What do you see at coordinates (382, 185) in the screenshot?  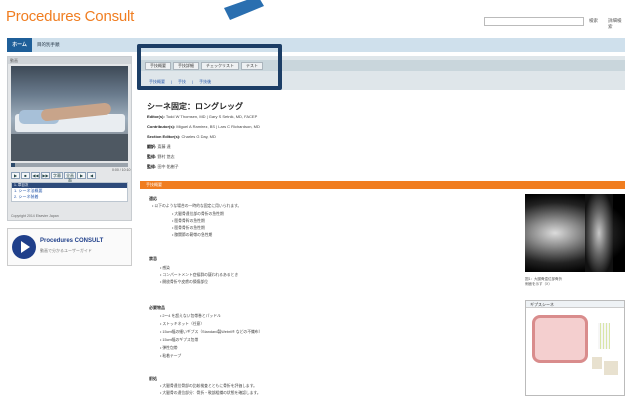 I see `section-header-bar: 手技概要` at bounding box center [382, 185].